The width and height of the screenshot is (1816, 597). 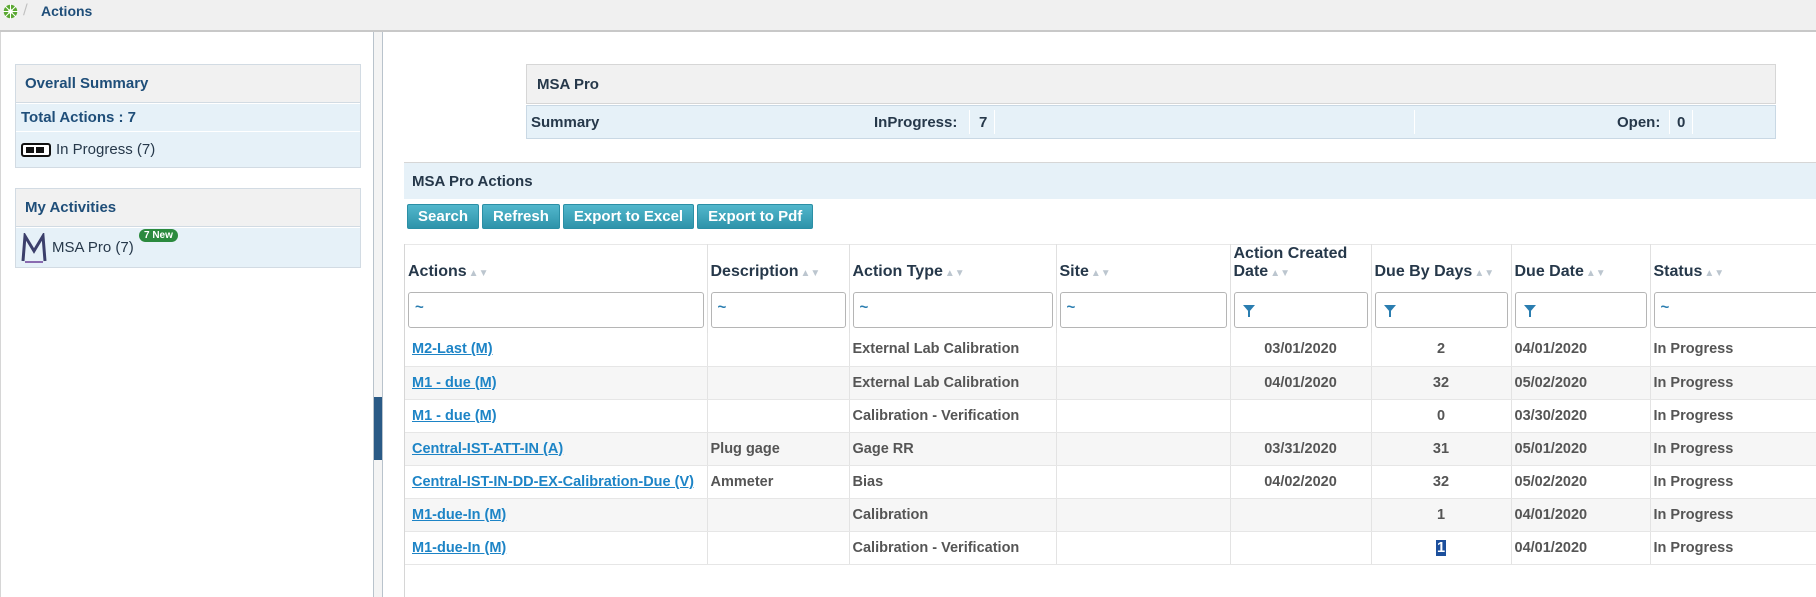 I want to click on col-actions: Actions ▲▼, so click(x=556, y=266).